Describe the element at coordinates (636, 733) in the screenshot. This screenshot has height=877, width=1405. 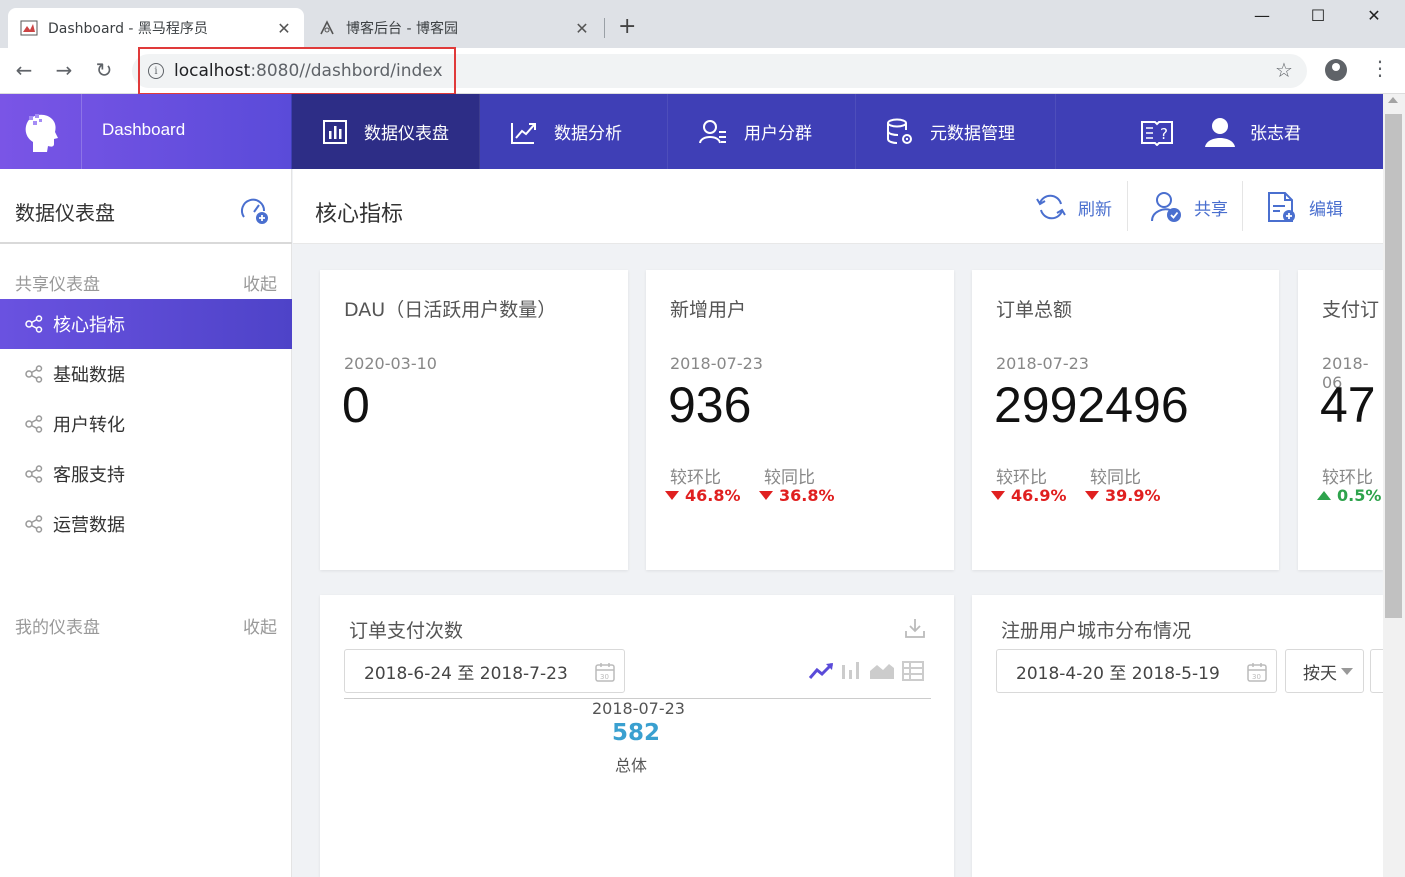
I see `tooltip-value: 582` at that location.